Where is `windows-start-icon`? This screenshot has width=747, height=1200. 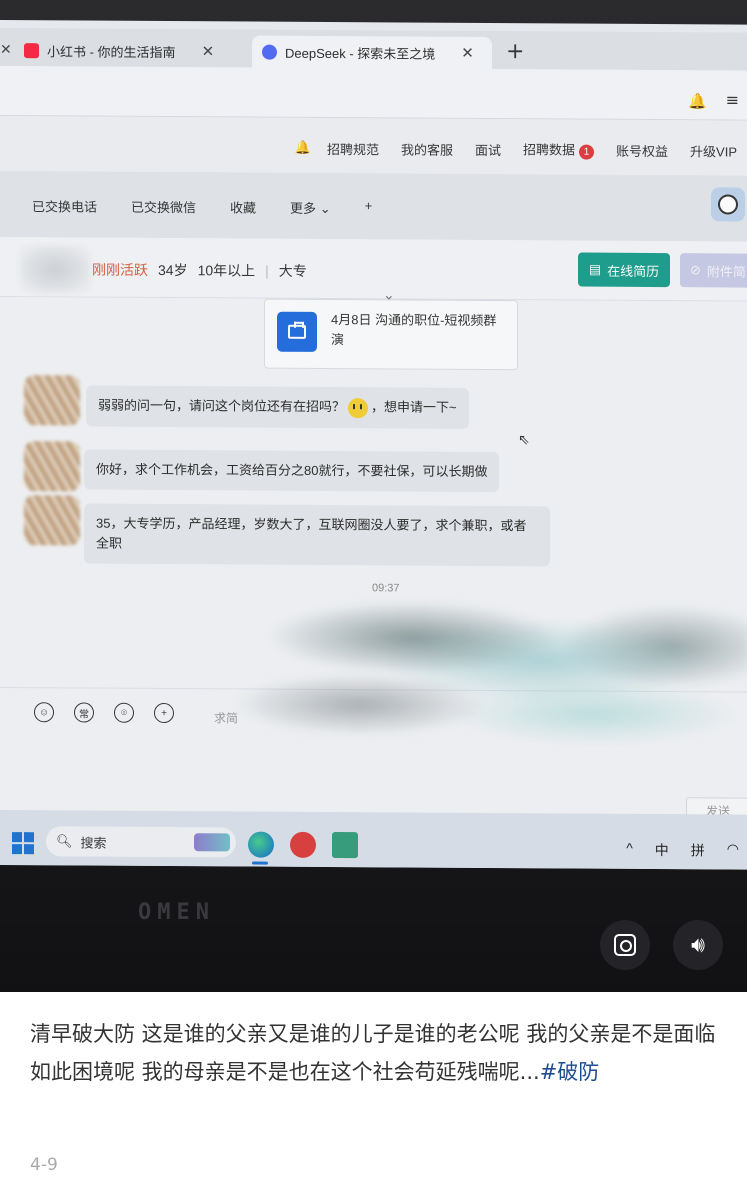
windows-start-icon is located at coordinates (23, 843).